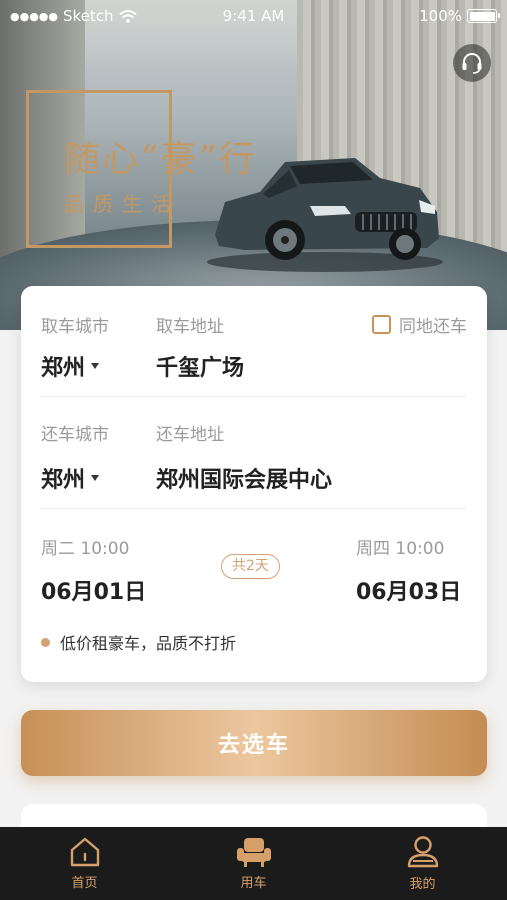  What do you see at coordinates (422, 884) in the screenshot?
I see `tab-profile-label: 我的` at bounding box center [422, 884].